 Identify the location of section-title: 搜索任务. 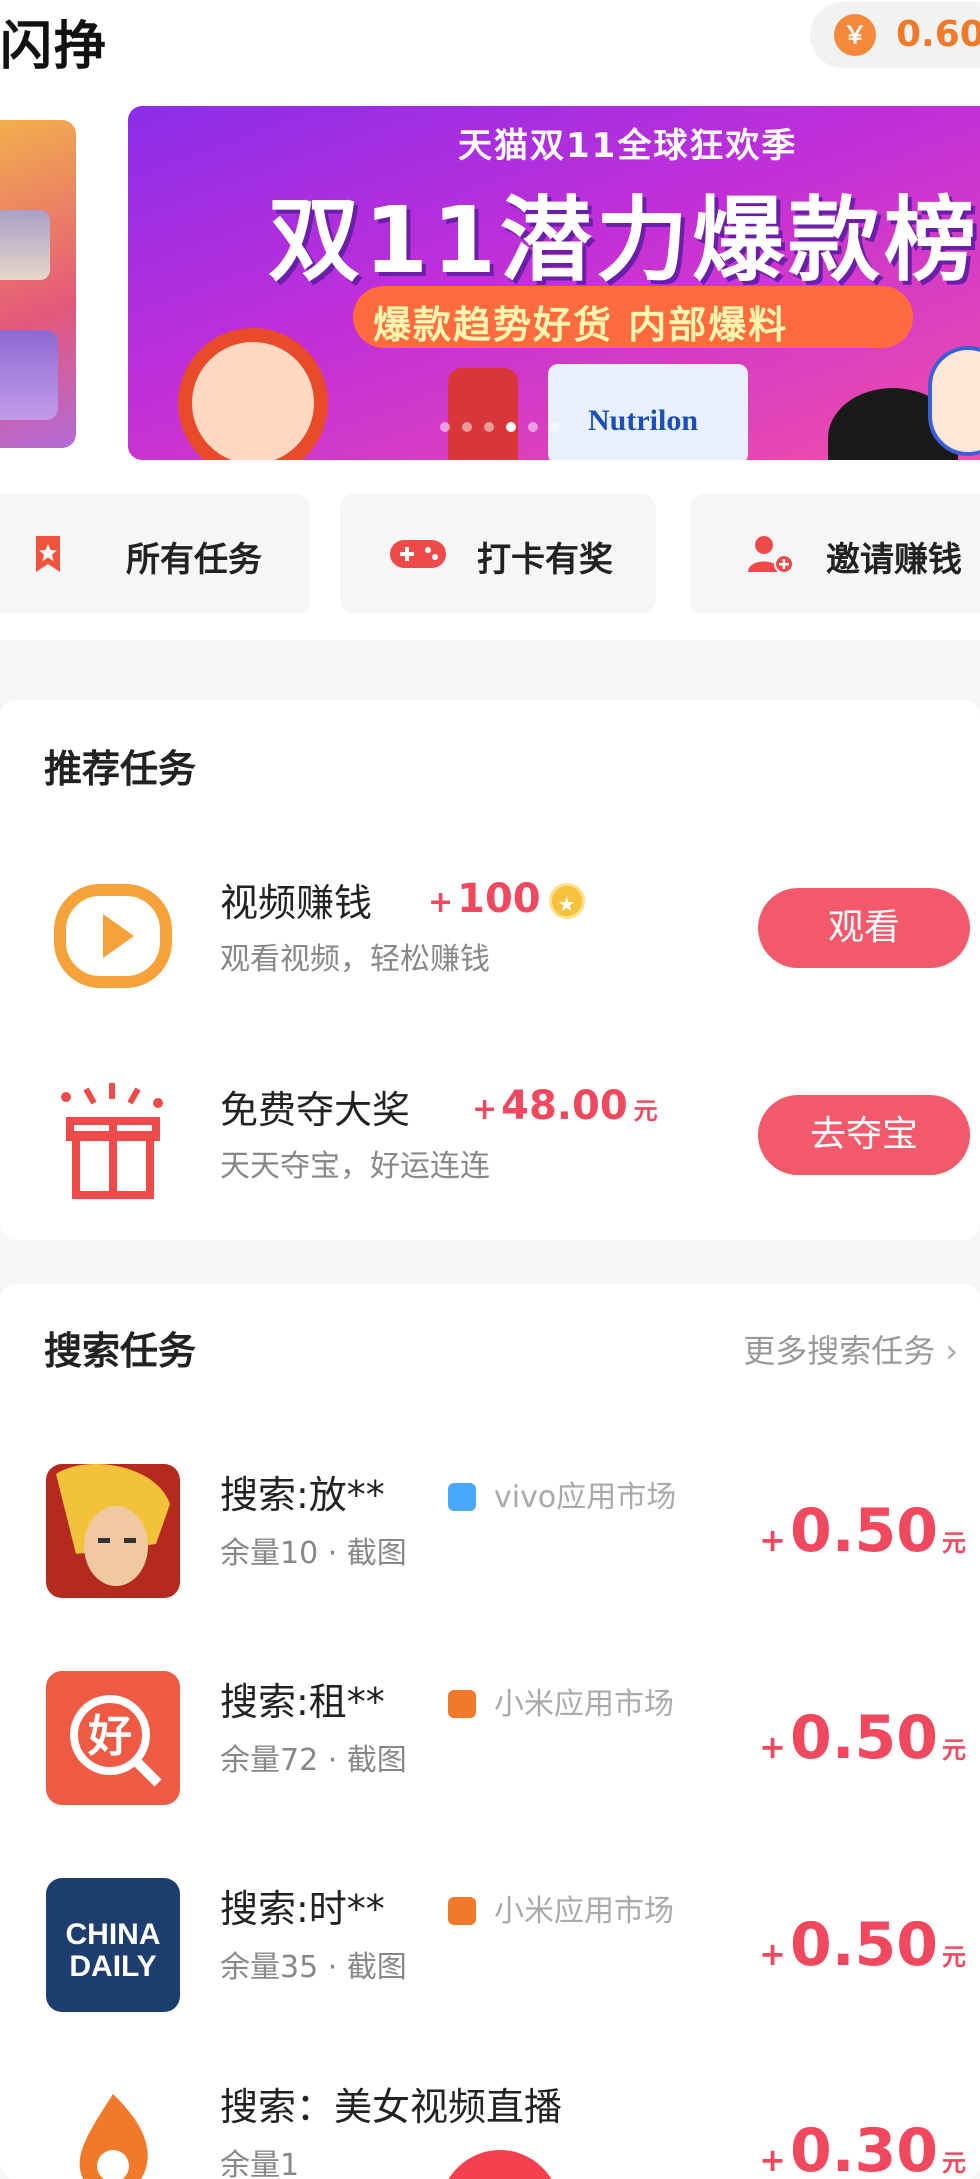
(120, 1351).